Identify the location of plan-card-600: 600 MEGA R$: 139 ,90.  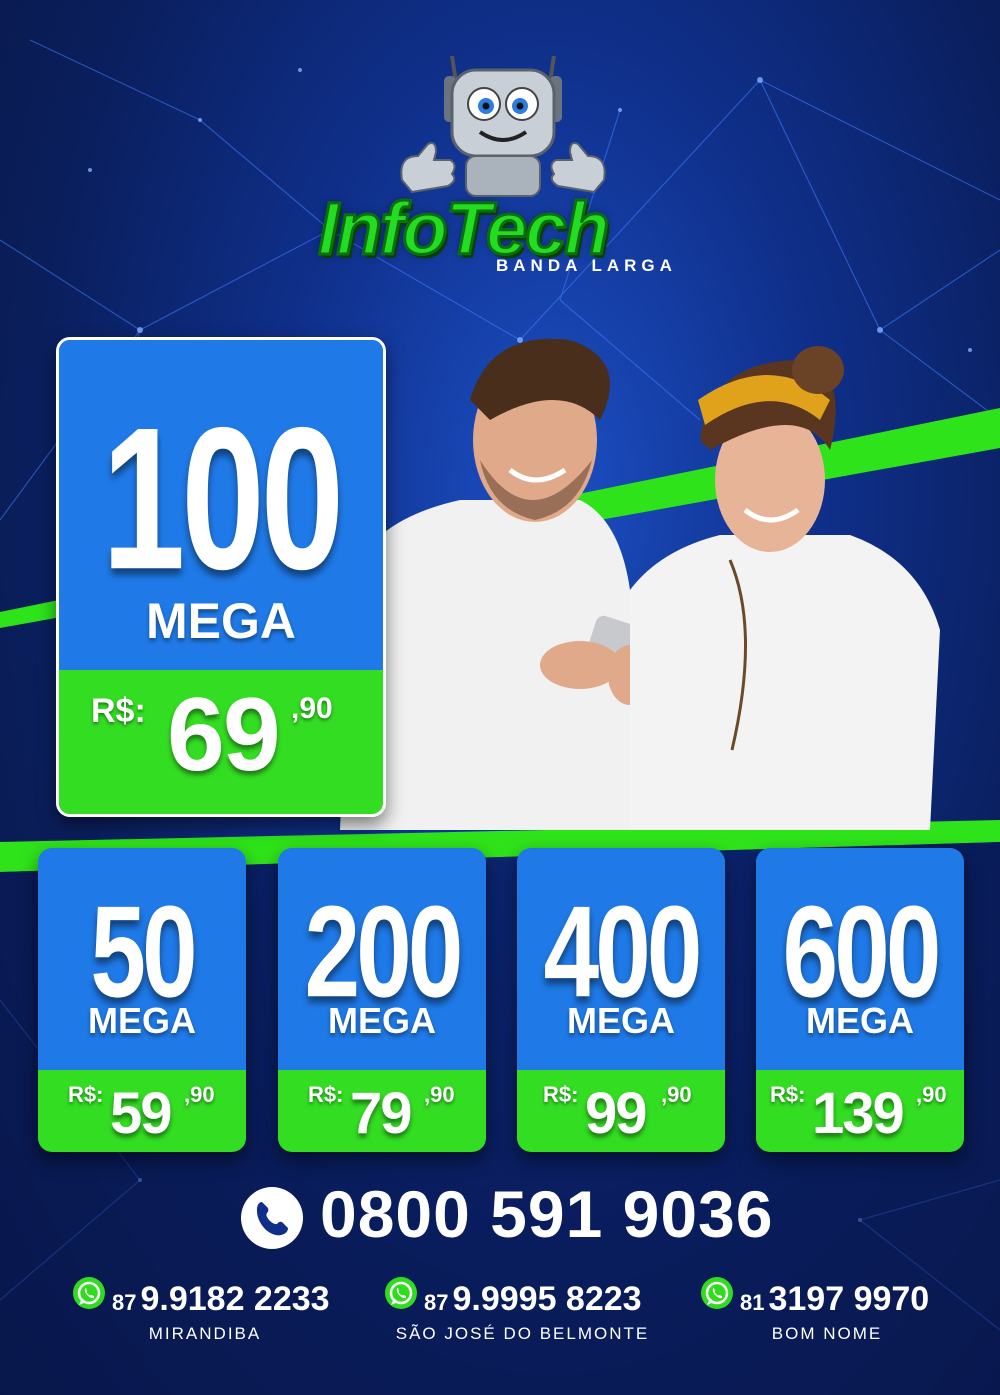
(860, 1000).